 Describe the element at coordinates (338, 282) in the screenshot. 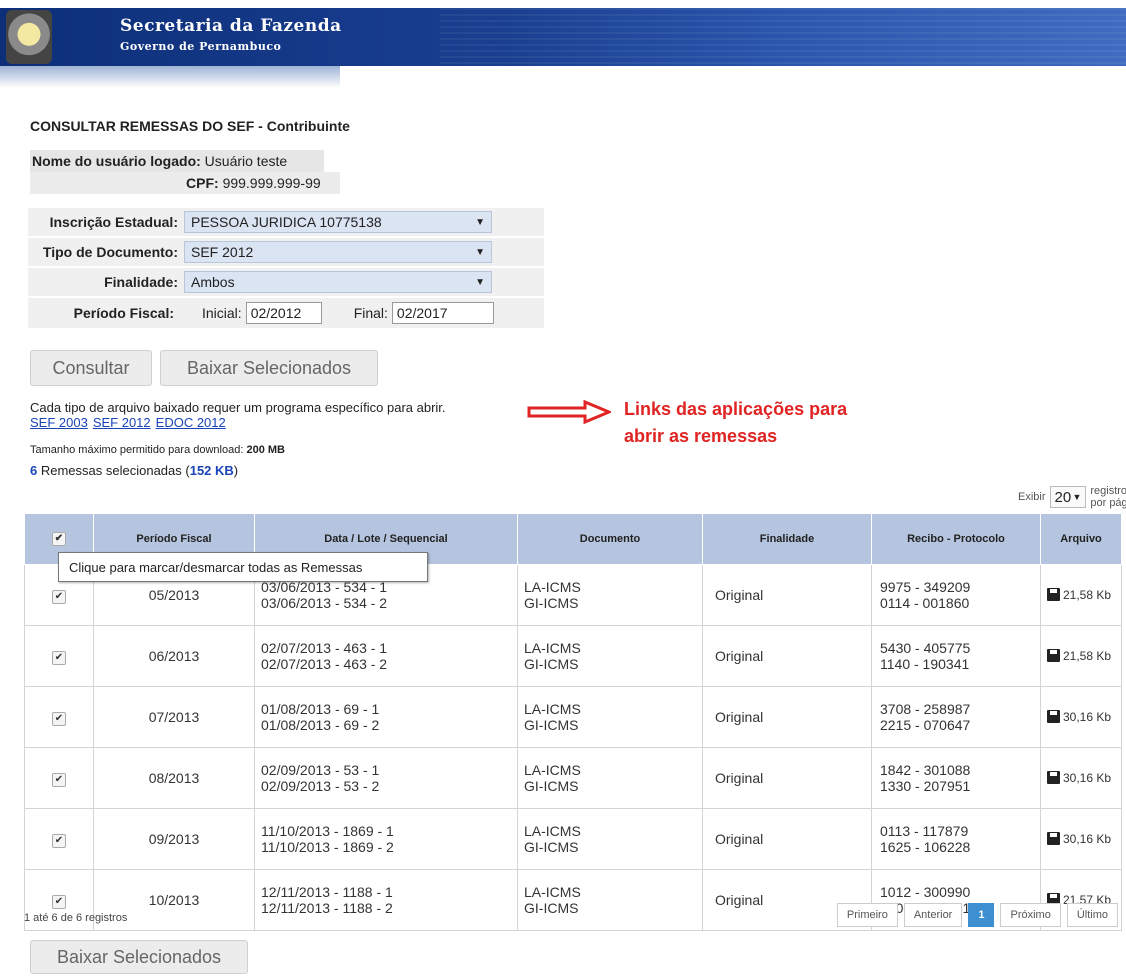

I see `finalidade-select: Ambos ▼` at that location.